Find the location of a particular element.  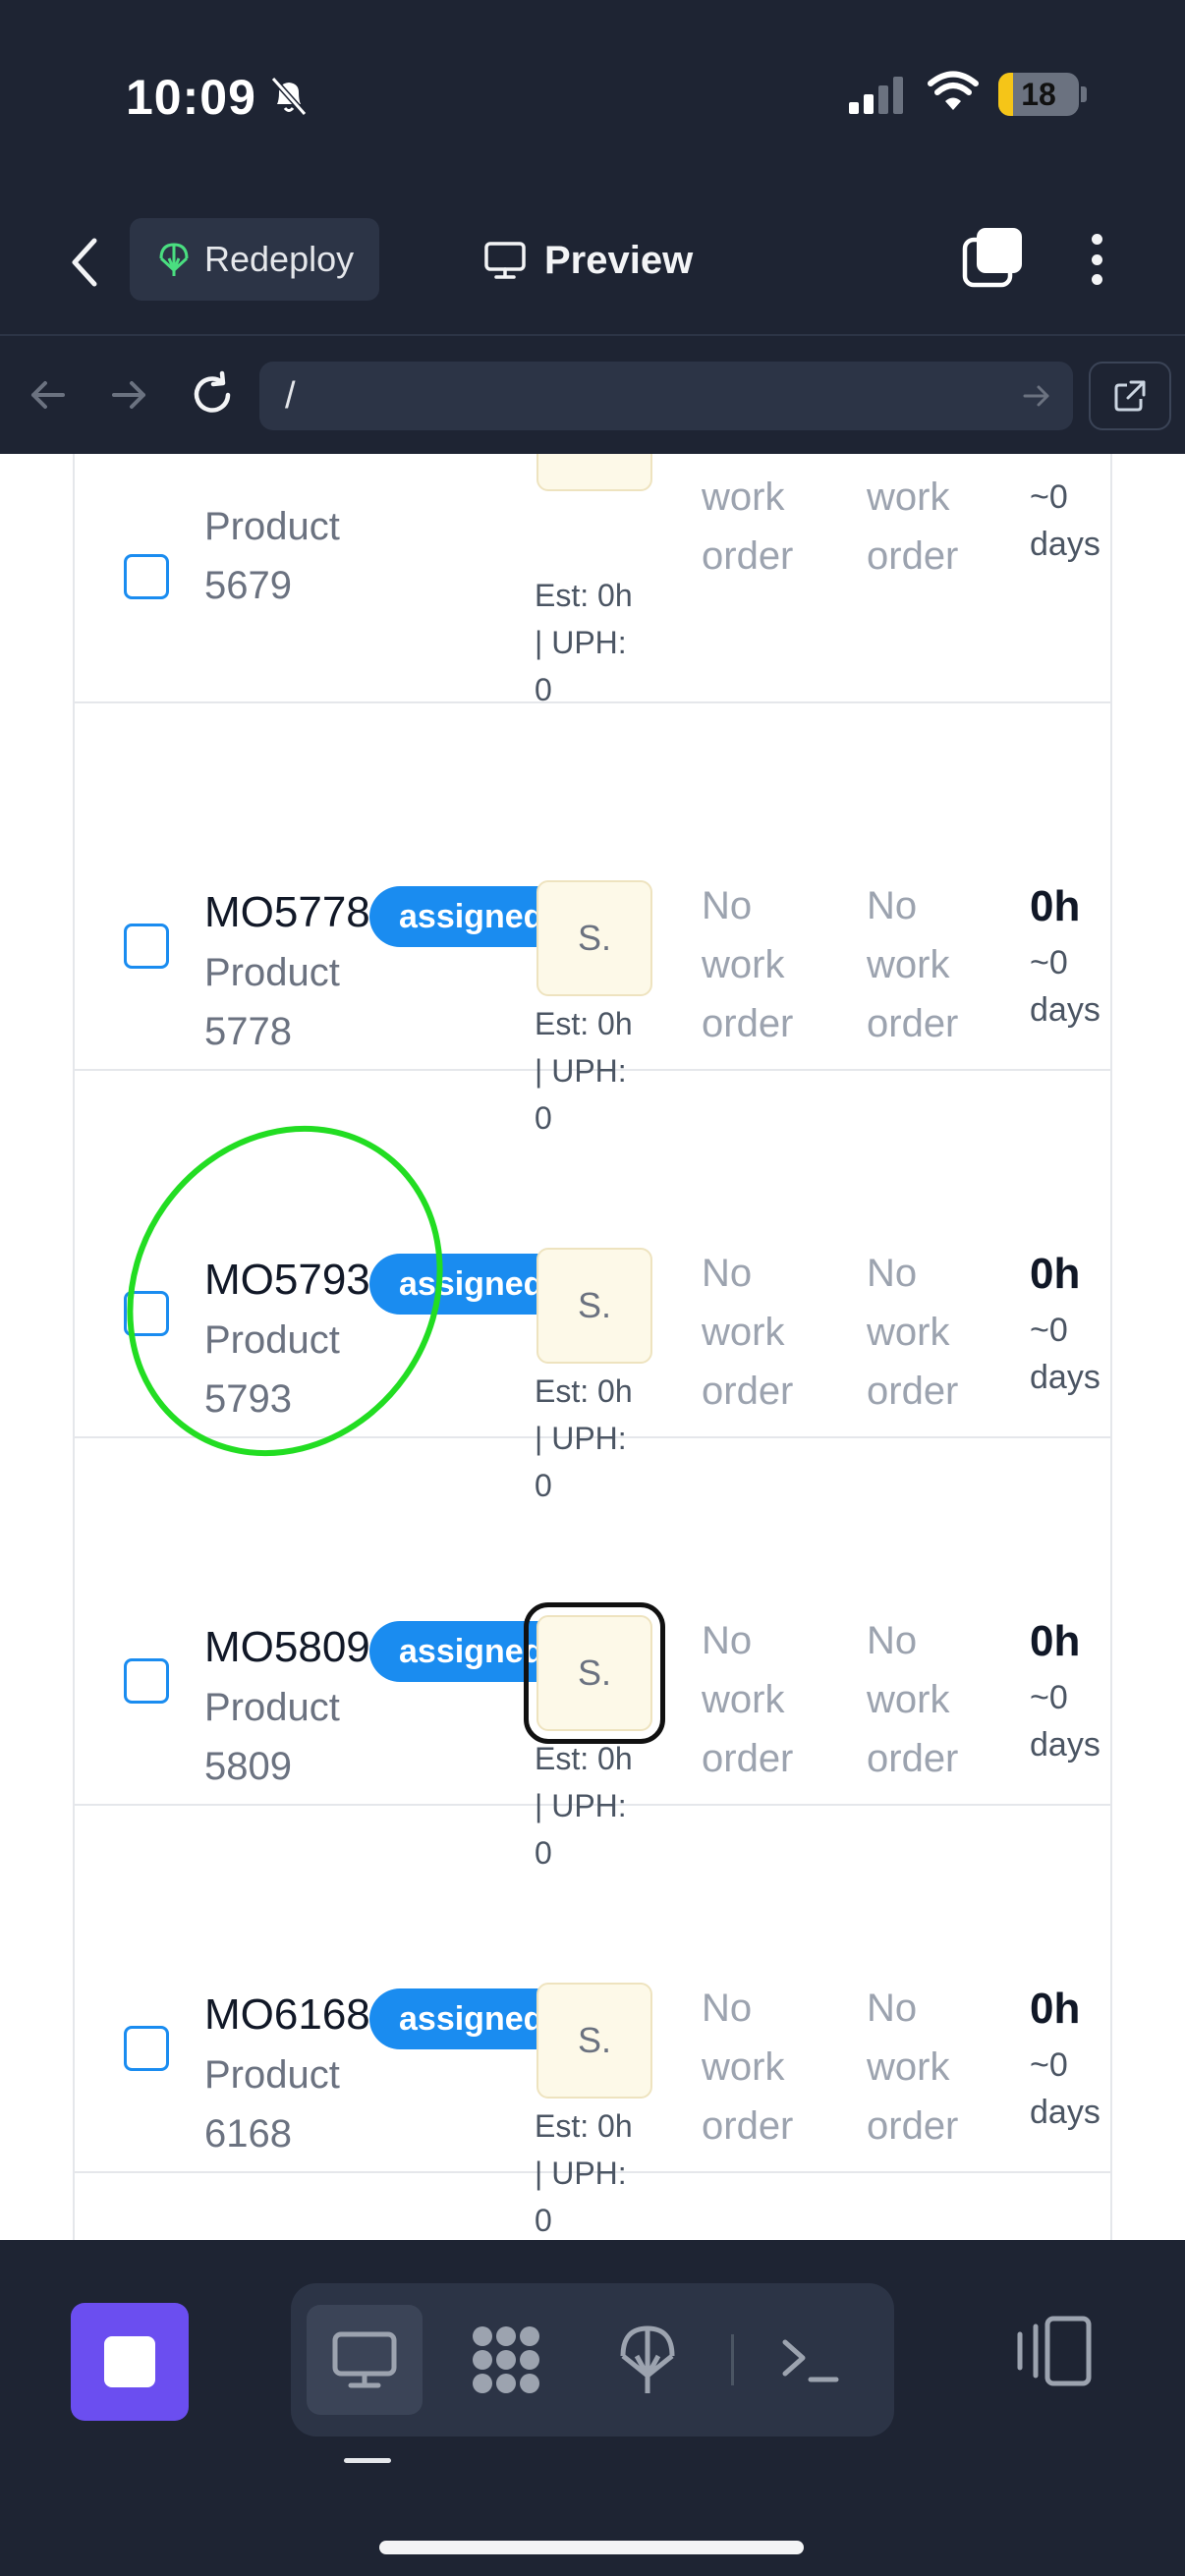

more-dot is located at coordinates (1096, 259).